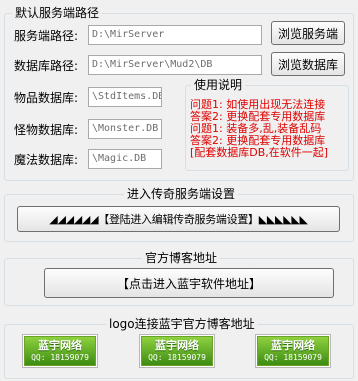  Describe the element at coordinates (46, 130) in the screenshot. I see `monster-db-label: 怪物数据库:` at that location.